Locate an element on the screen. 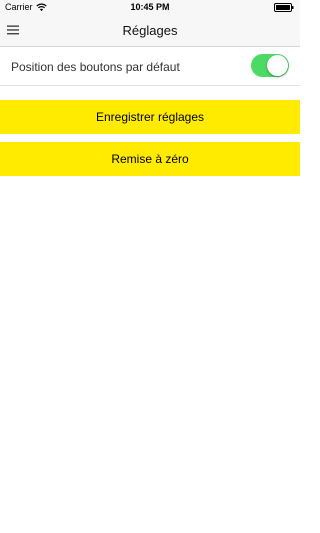  battery-icon is located at coordinates (284, 7).